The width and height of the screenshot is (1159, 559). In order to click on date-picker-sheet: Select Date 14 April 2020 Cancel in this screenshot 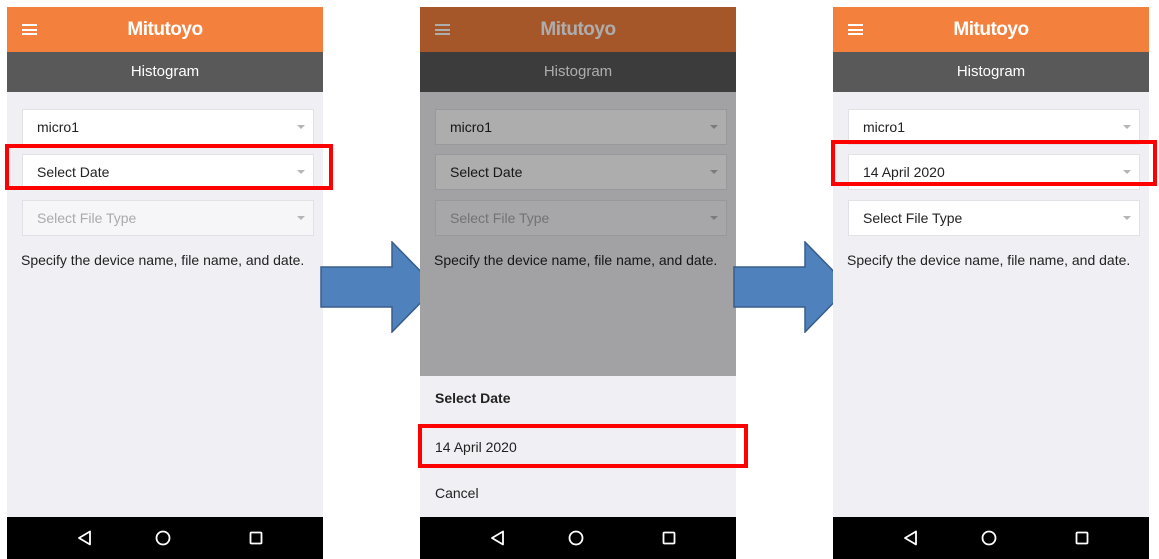, I will do `click(578, 446)`.